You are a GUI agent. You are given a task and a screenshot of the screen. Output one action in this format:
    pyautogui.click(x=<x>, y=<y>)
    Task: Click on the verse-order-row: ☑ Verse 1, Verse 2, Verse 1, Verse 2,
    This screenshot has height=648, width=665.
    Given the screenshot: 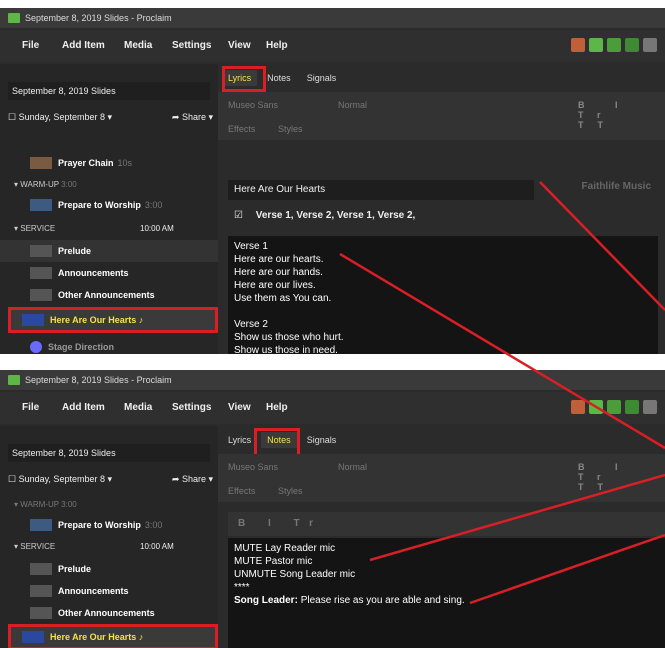 What is the action you would take?
    pyautogui.click(x=436, y=216)
    